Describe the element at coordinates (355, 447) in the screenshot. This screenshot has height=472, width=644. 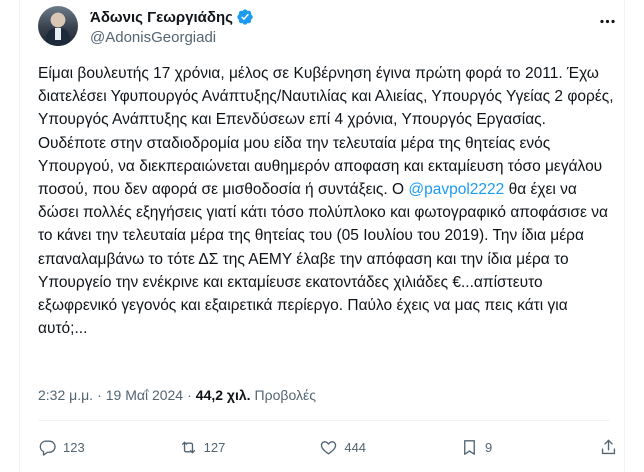
I see `like-count: 444` at that location.